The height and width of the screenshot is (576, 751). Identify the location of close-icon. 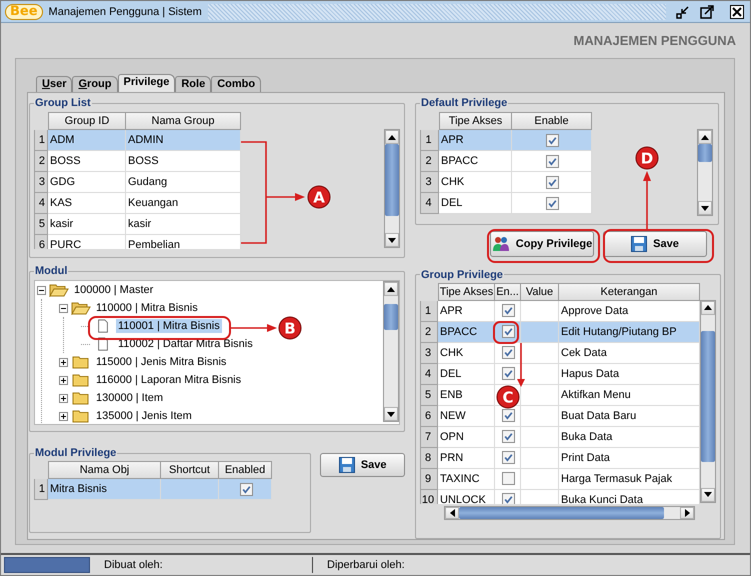
(737, 11).